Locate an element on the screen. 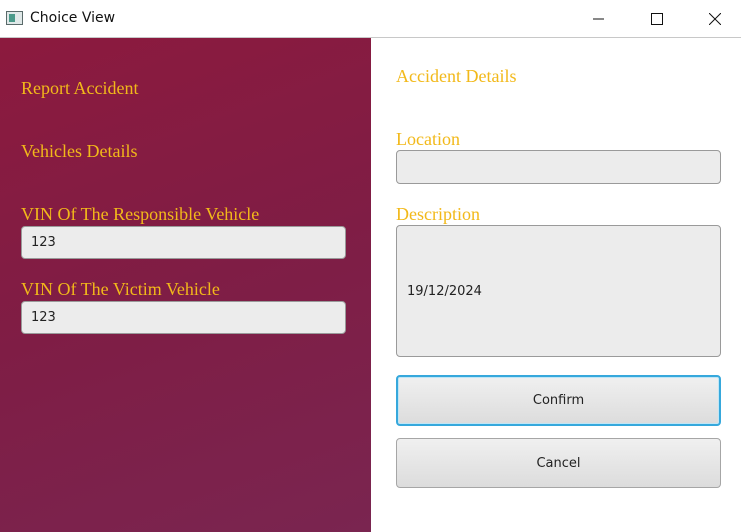 This screenshot has height=532, width=741. responsible-vin-label: VIN Of The Responsible Vehicle is located at coordinates (140, 214).